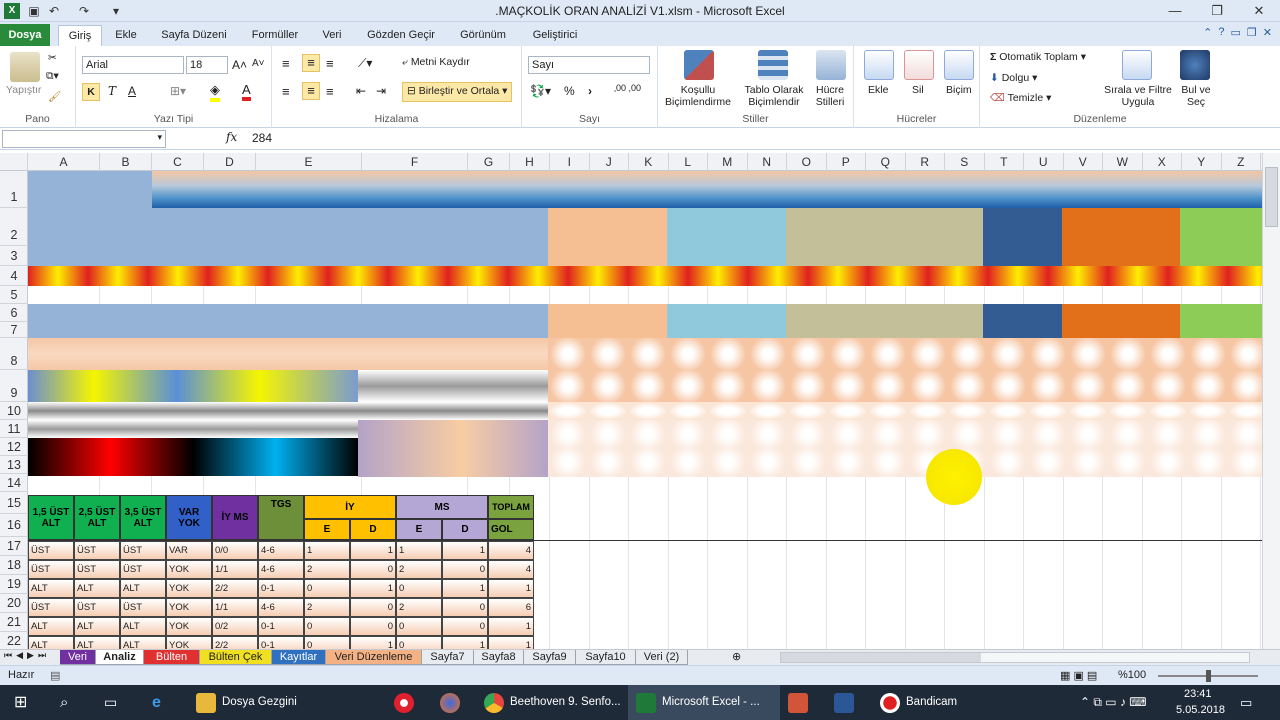 The height and width of the screenshot is (720, 1280). What do you see at coordinates (27, 655) in the screenshot?
I see `sheet-nav-arrows-icon: ⏮◀▶⏭` at bounding box center [27, 655].